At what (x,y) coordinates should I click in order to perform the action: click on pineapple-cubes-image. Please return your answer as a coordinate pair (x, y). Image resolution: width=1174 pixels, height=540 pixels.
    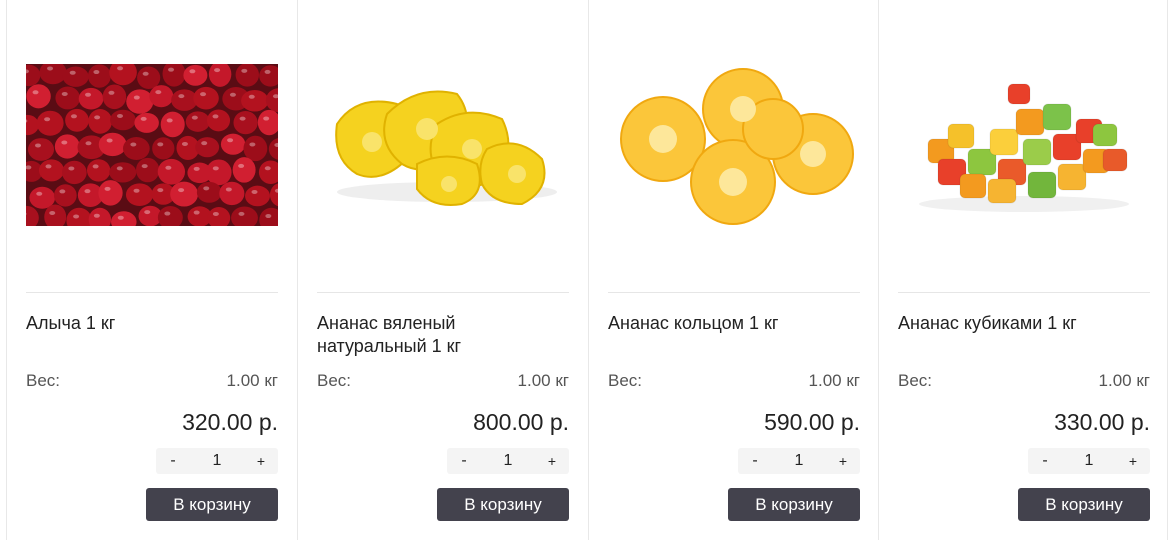
    Looking at the image, I should click on (1024, 145).